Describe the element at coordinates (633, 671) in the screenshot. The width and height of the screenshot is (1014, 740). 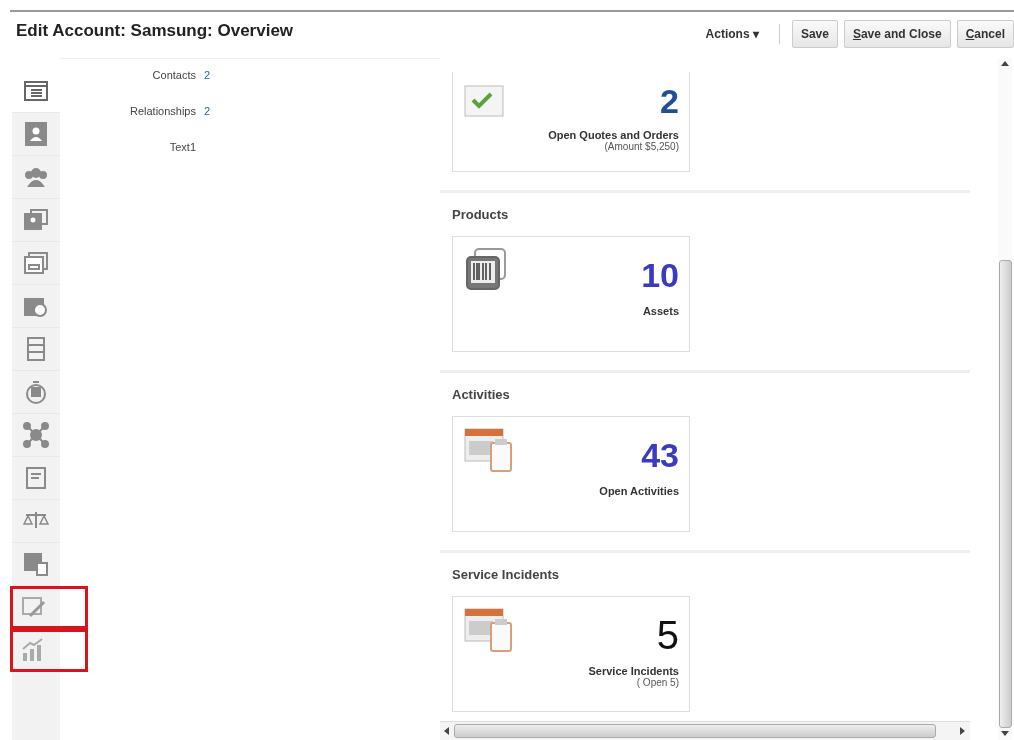
I see `tile-label: Service Incidents` at that location.